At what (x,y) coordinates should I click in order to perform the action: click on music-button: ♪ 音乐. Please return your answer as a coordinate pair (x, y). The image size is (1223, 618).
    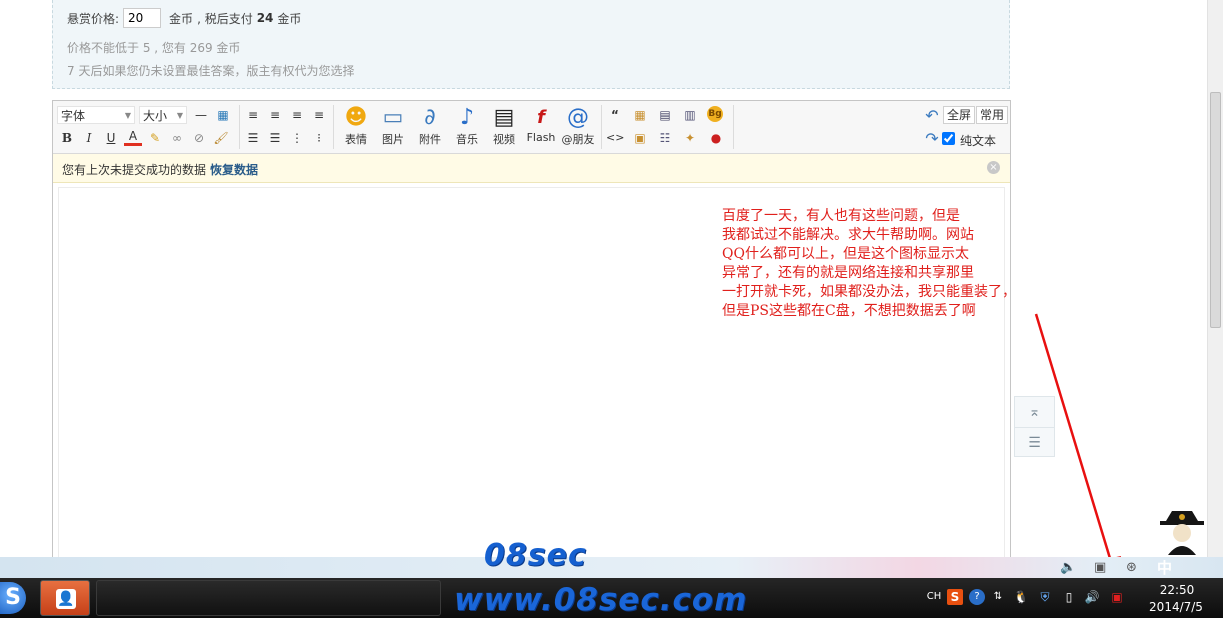
    Looking at the image, I should click on (467, 126).